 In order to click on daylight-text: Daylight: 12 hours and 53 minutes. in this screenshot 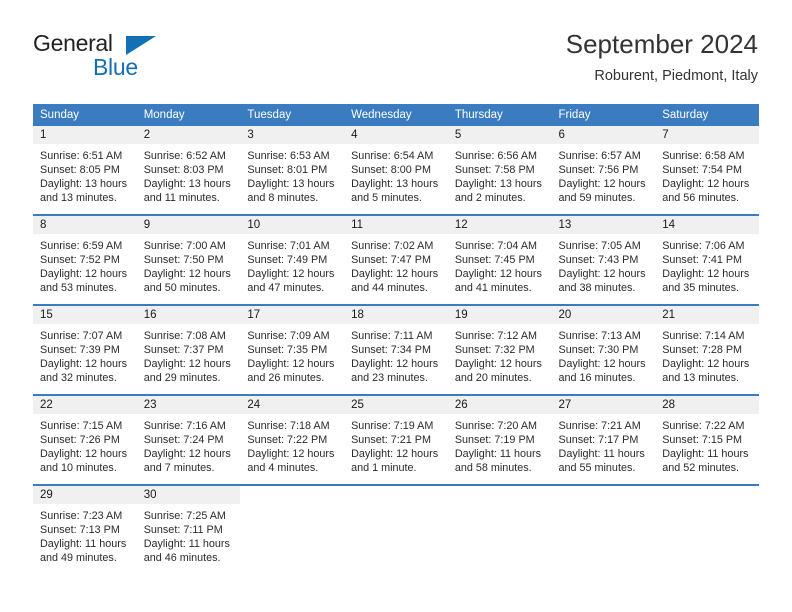, I will do `click(84, 281)`.